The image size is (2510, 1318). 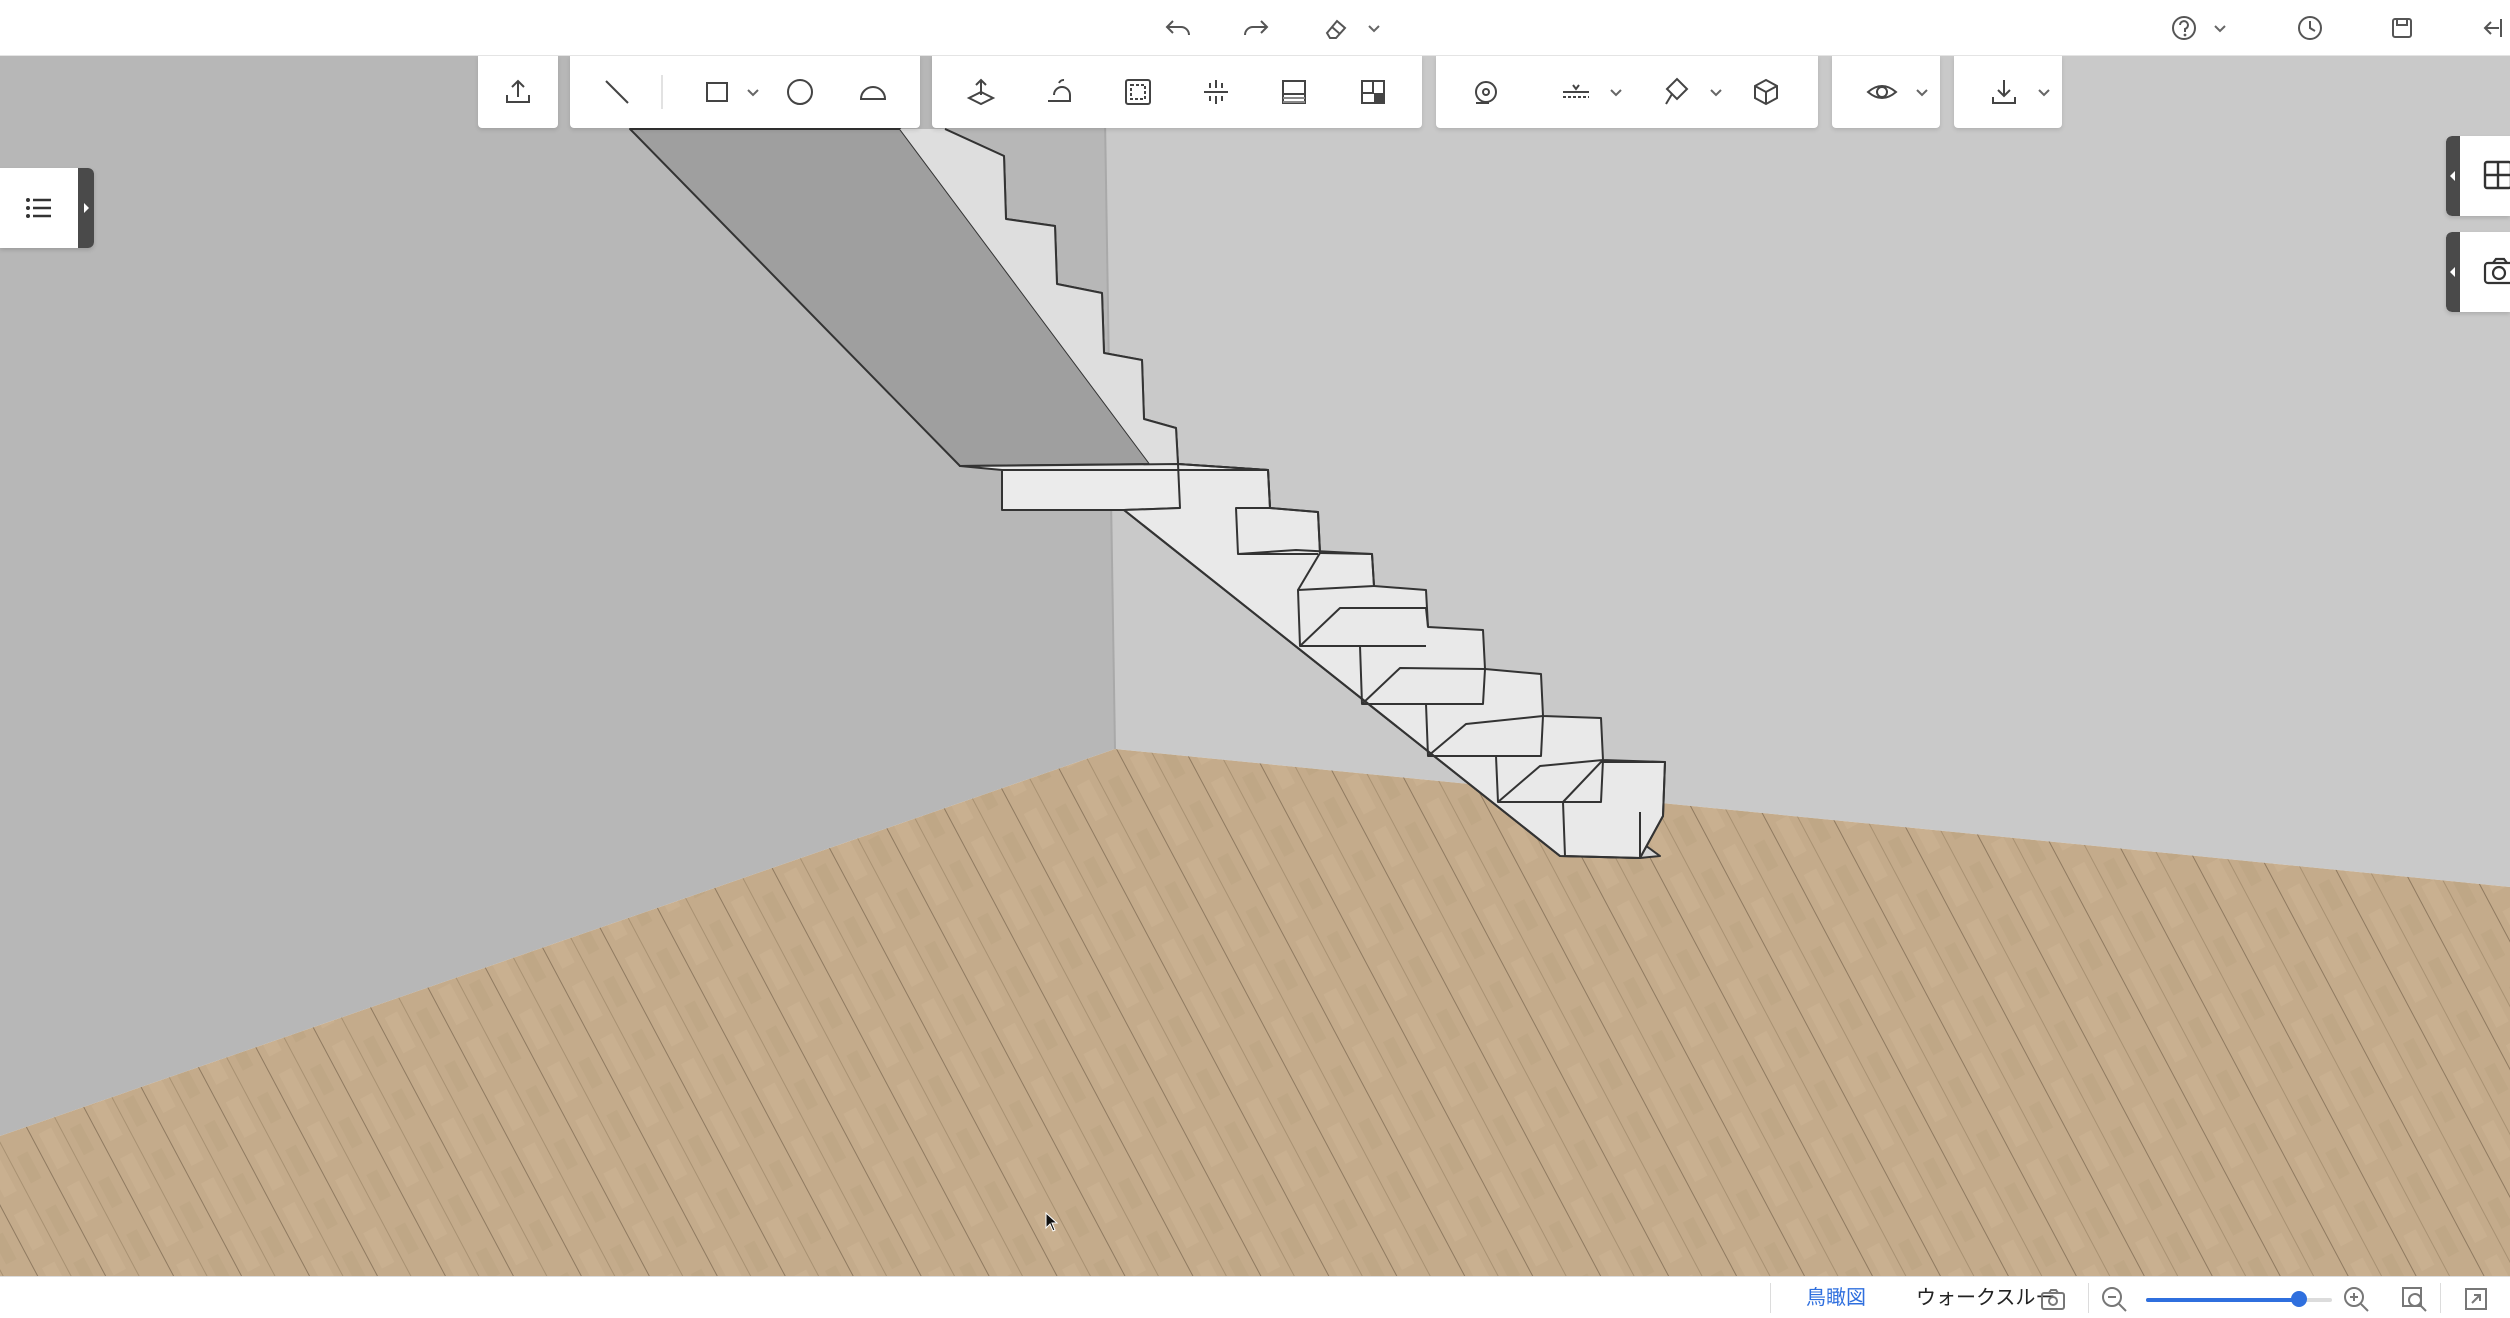 I want to click on camera-icon, so click(x=2496, y=271).